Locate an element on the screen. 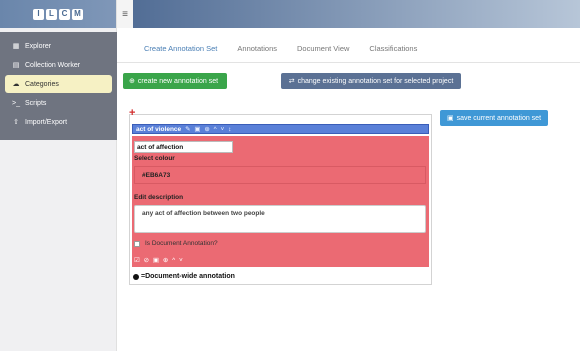 Image resolution: width=580 pixels, height=351 pixels. legend: =Document-wide annotation is located at coordinates (184, 276).